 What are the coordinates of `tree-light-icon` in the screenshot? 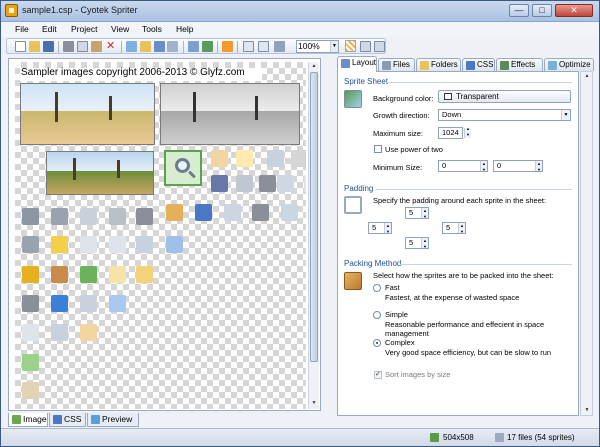 It's located at (59, 332).